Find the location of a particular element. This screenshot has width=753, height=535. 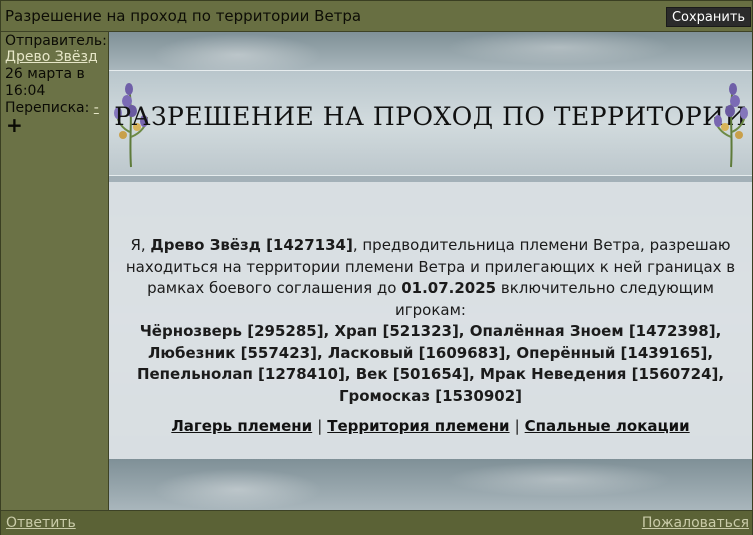

message-title: Разрешение на проход по территории Ветра is located at coordinates (183, 16).